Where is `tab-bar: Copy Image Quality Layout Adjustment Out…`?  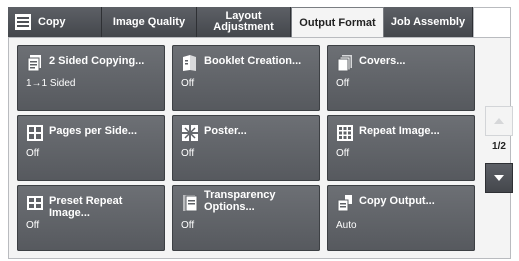 tab-bar: Copy Image Quality Layout Adjustment Out… is located at coordinates (240, 23).